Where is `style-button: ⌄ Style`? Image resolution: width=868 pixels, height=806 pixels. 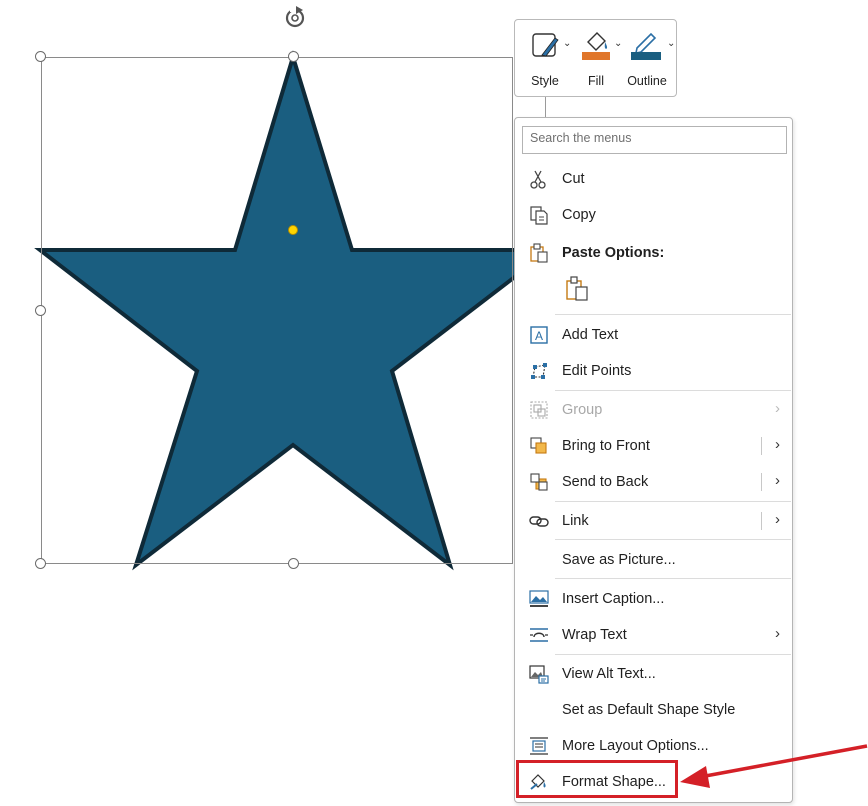
style-button: ⌄ Style is located at coordinates (545, 58).